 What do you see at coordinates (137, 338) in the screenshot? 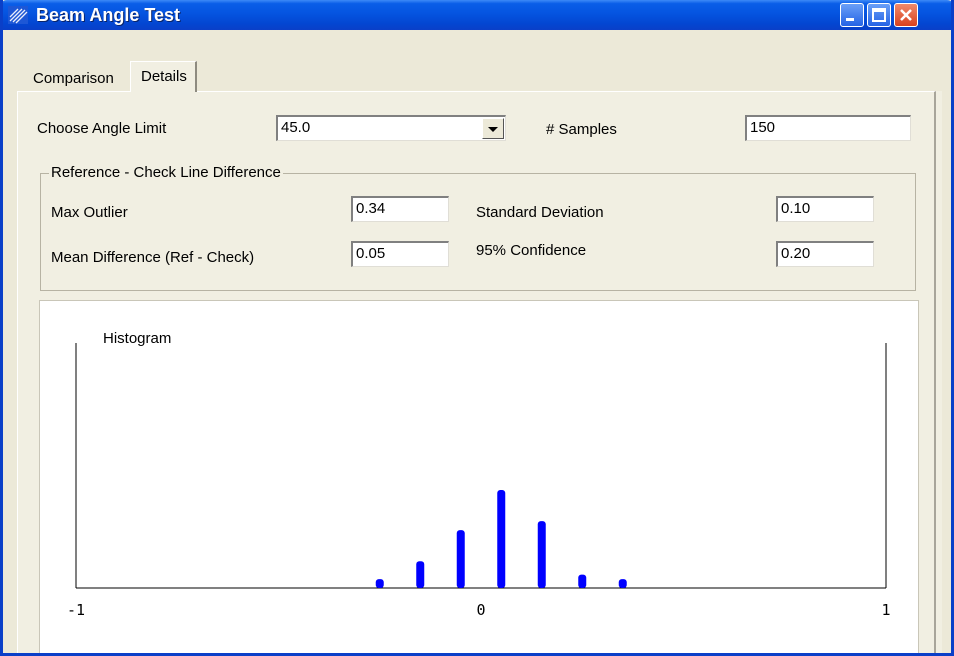
I see `chart-title: Histogram` at bounding box center [137, 338].